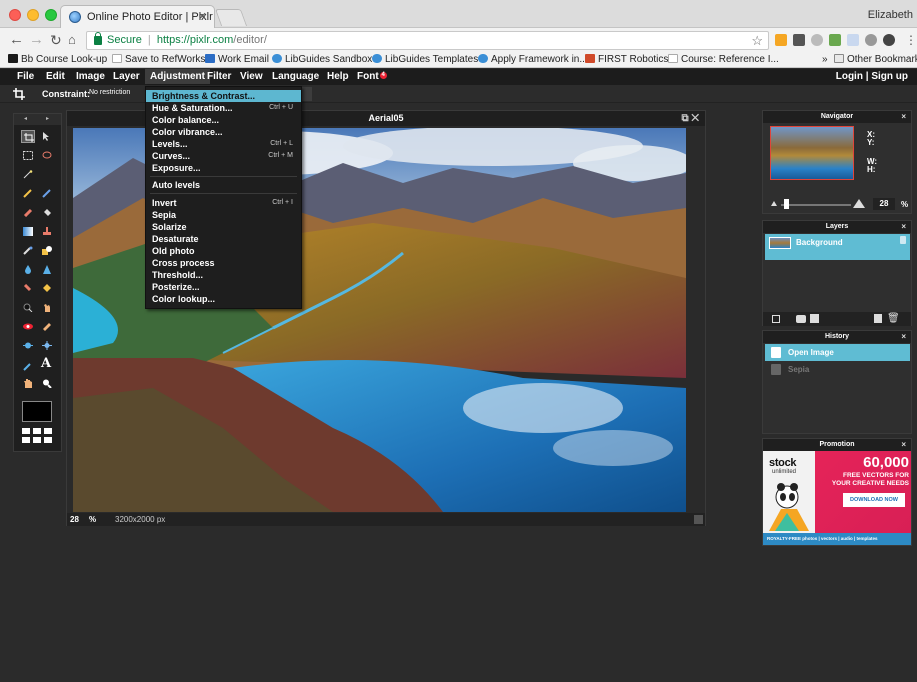 Image resolution: width=917 pixels, height=682 pixels. Describe the element at coordinates (774, 203) in the screenshot. I see `zoom-out-icon` at that location.